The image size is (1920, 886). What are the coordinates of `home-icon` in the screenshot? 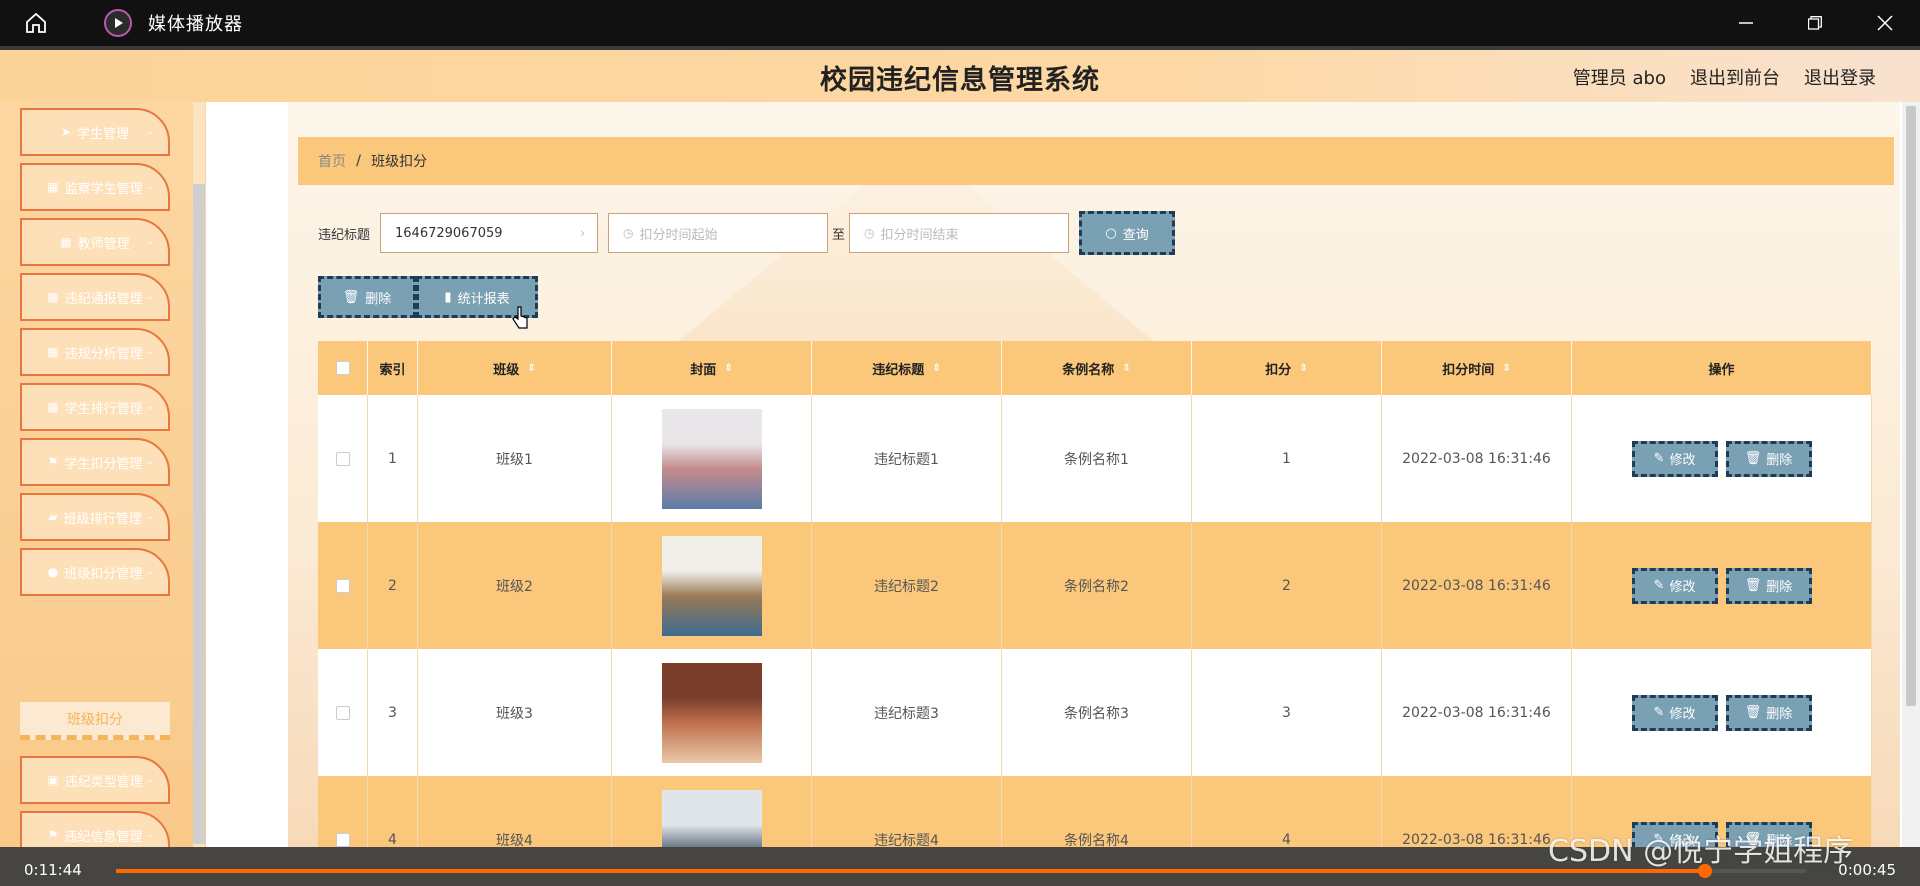 It's located at (36, 23).